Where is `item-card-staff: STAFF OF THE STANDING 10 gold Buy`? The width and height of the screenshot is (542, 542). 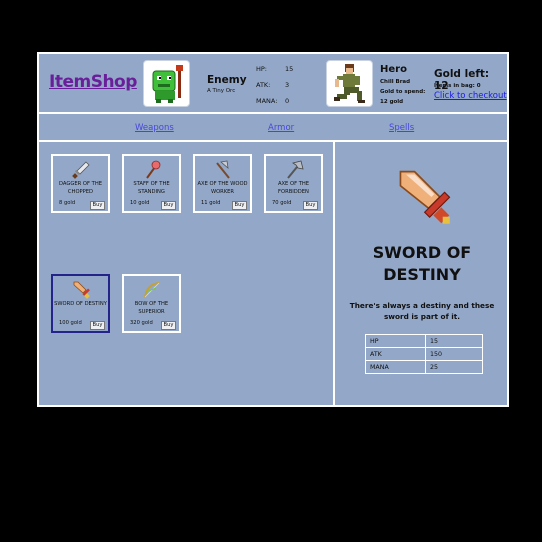
item-card-staff: STAFF OF THE STANDING 10 gold Buy is located at coordinates (151, 183).